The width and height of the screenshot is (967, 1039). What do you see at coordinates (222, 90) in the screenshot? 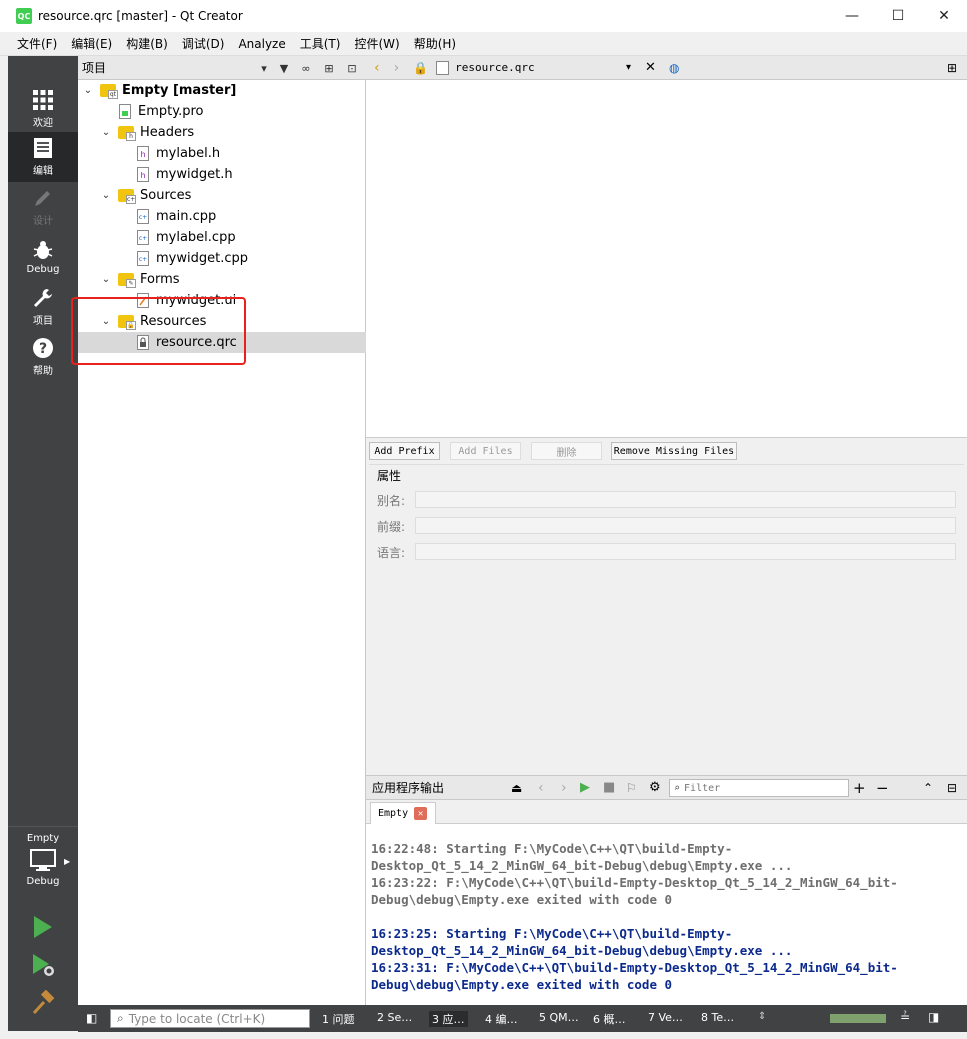
I see `tree-item-project: ⌄ qt Empty [master]` at bounding box center [222, 90].